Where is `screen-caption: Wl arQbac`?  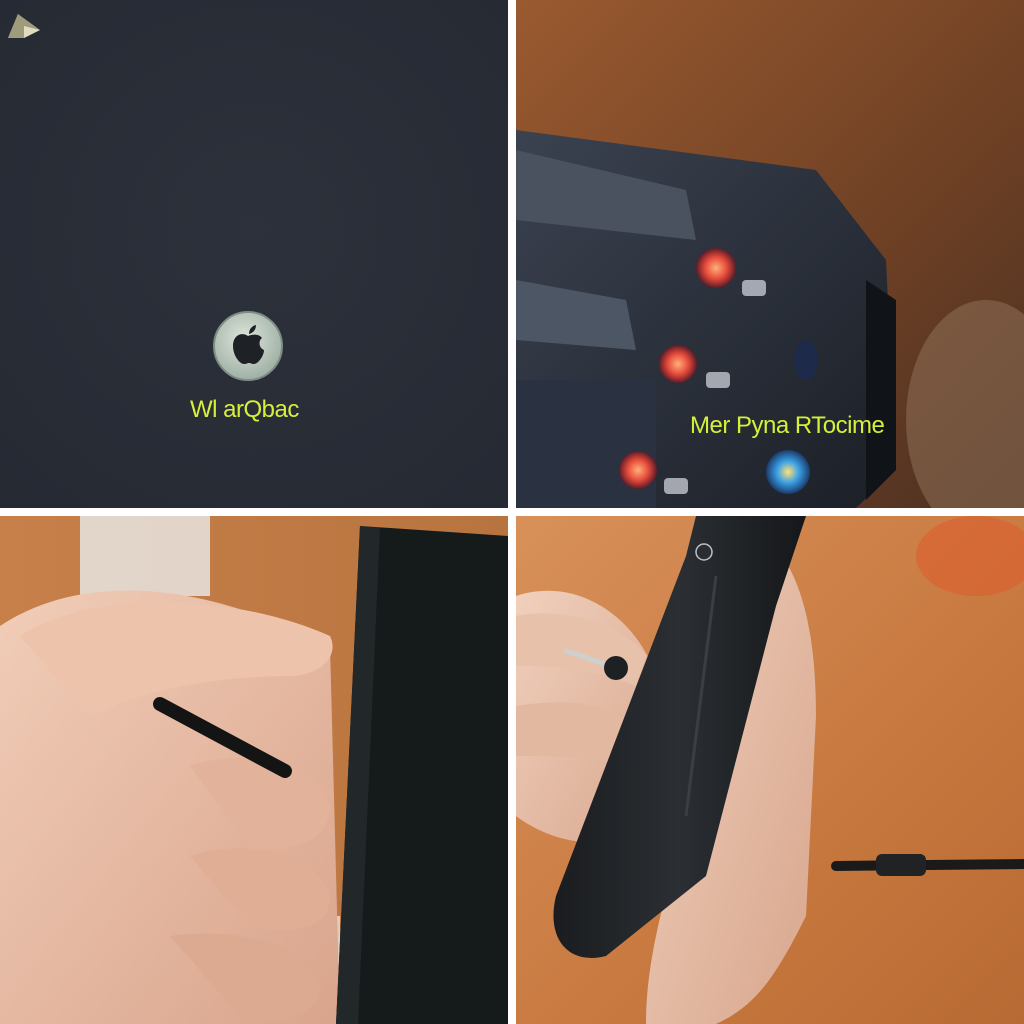
screen-caption: Wl arQbac is located at coordinates (244, 409).